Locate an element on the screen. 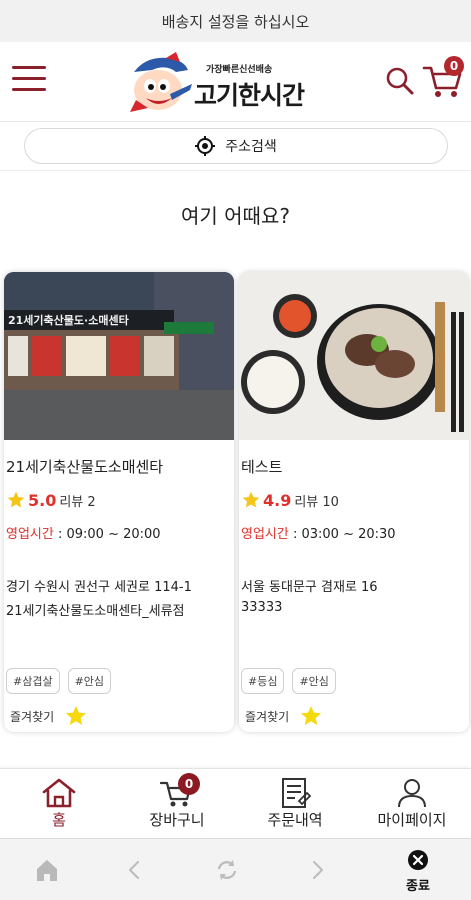 The width and height of the screenshot is (471, 900). close-icon is located at coordinates (418, 860).